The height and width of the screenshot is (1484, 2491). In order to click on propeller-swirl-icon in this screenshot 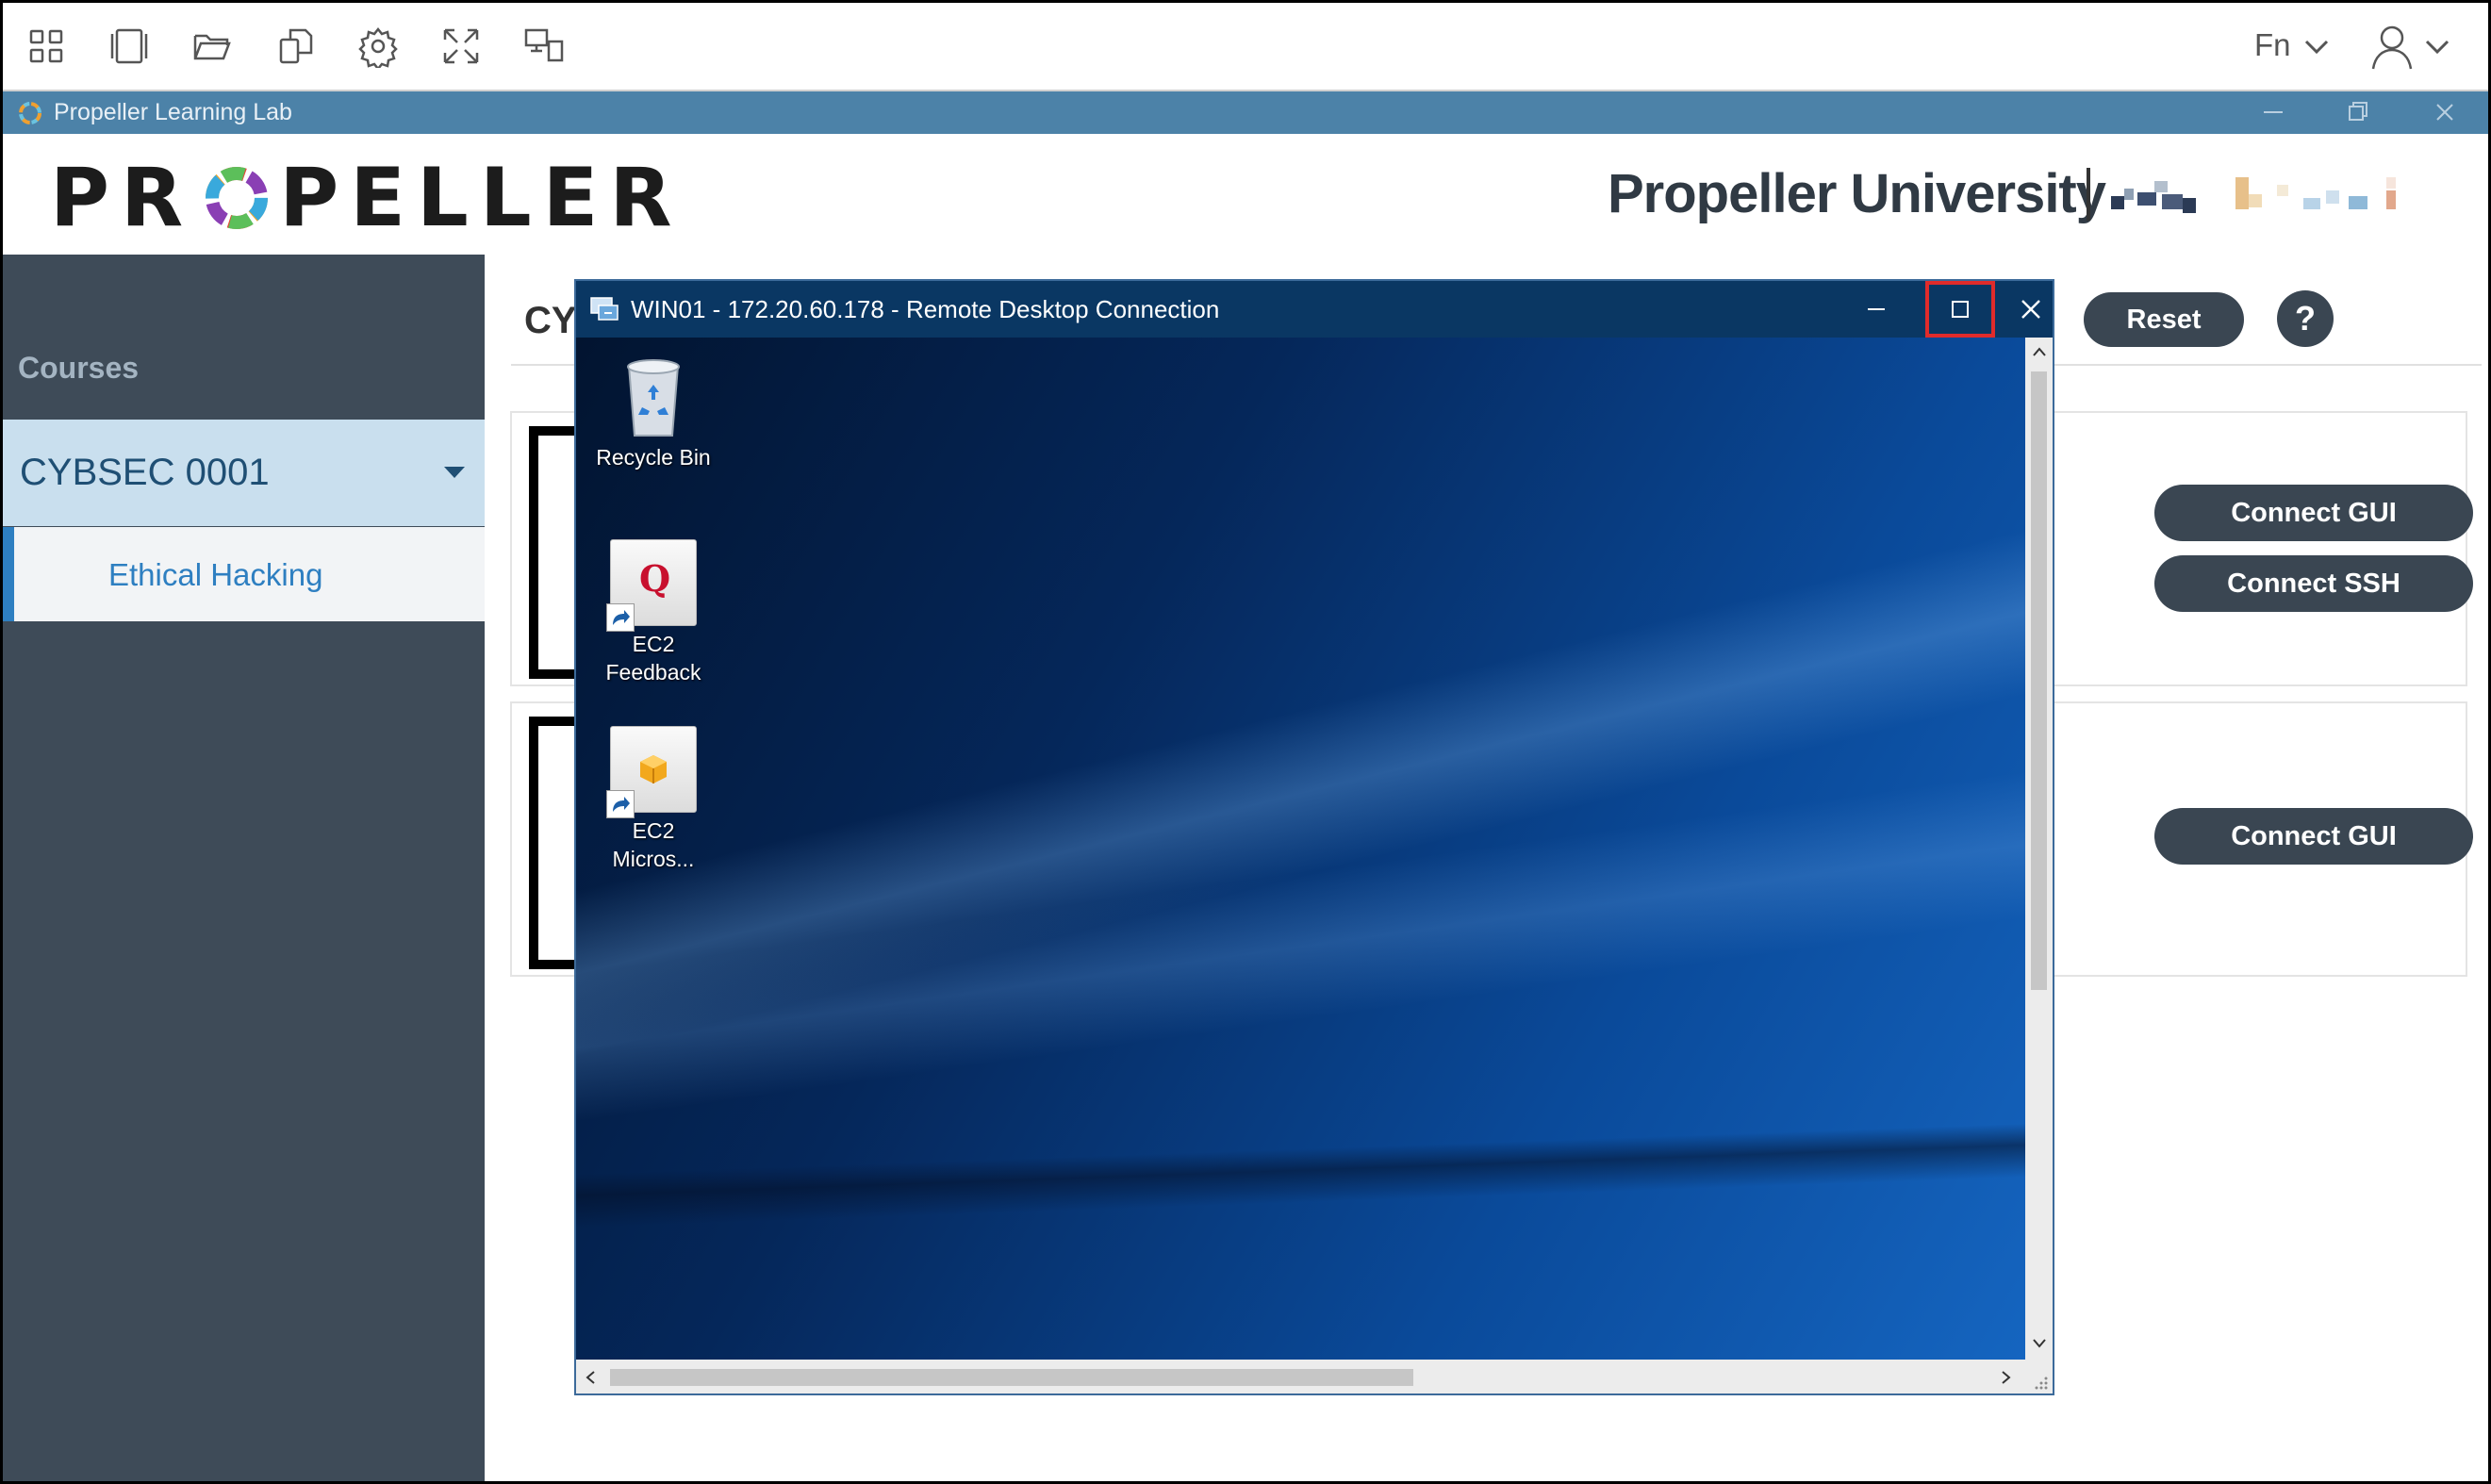, I will do `click(237, 198)`.